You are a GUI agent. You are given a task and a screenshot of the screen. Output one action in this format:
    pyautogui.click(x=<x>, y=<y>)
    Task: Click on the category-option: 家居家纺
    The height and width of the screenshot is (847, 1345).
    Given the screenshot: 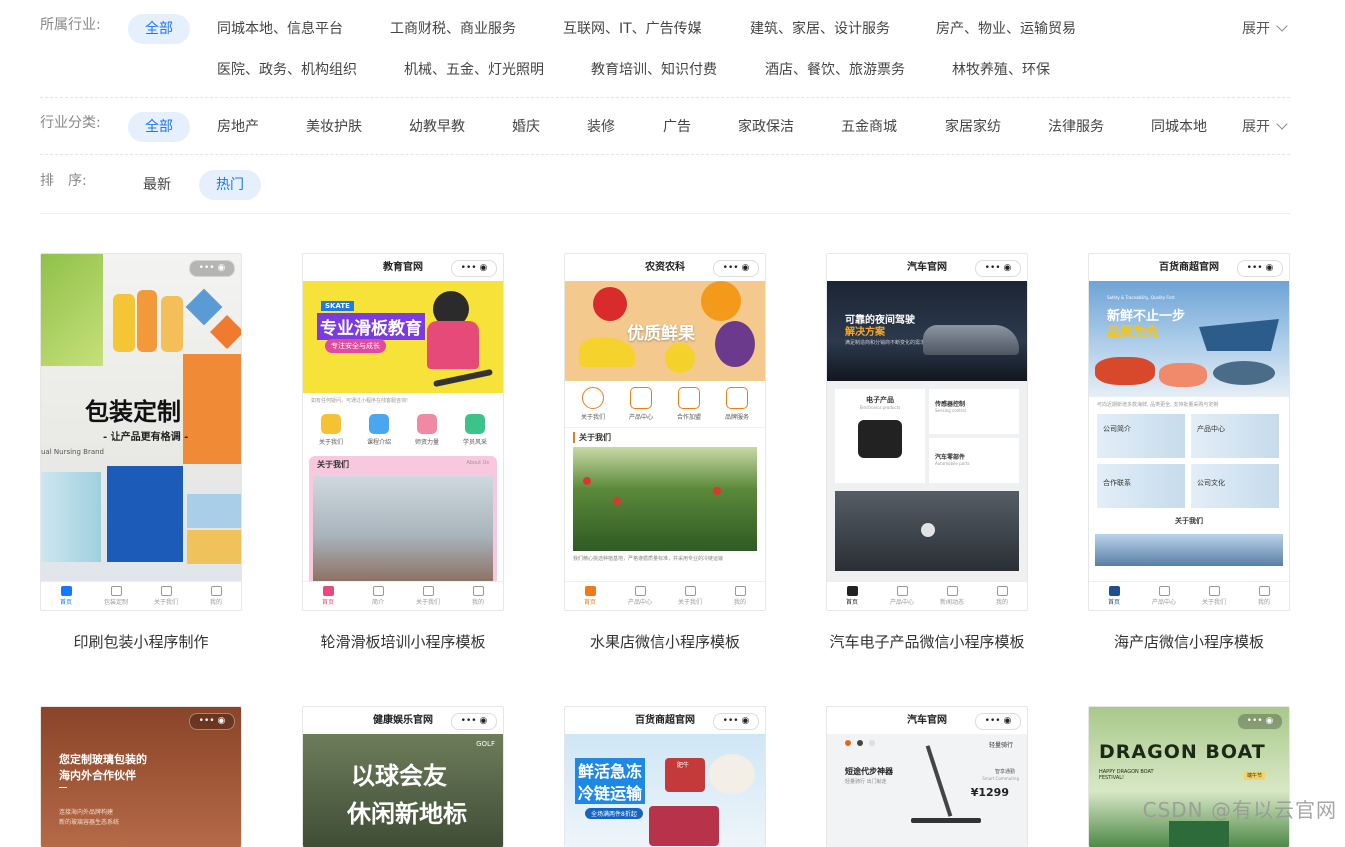 What is the action you would take?
    pyautogui.click(x=973, y=127)
    